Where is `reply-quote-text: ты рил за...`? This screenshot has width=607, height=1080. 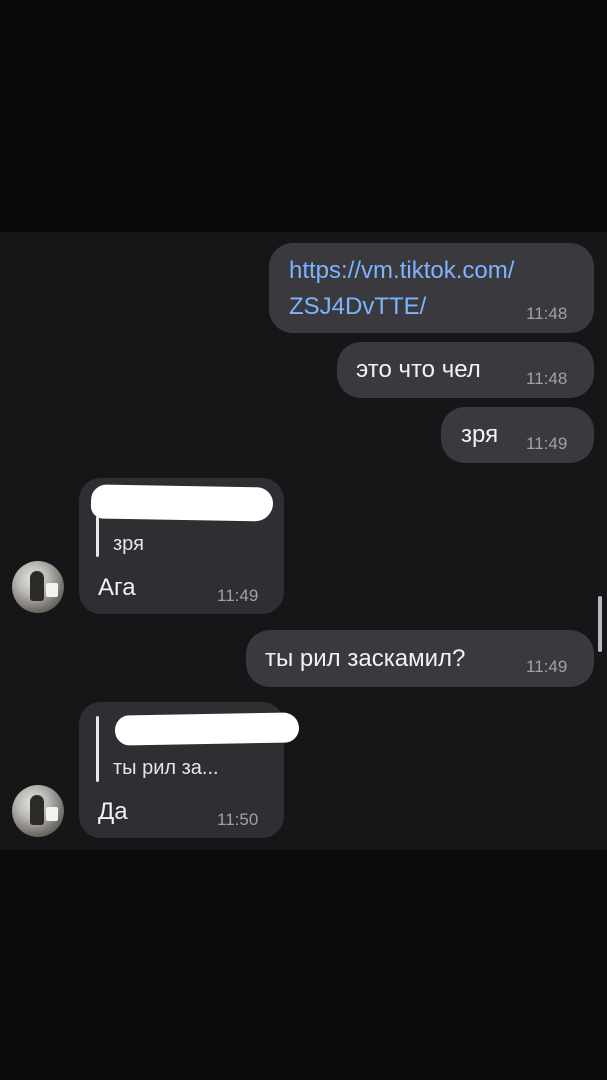
reply-quote-text: ты рил за... is located at coordinates (166, 768).